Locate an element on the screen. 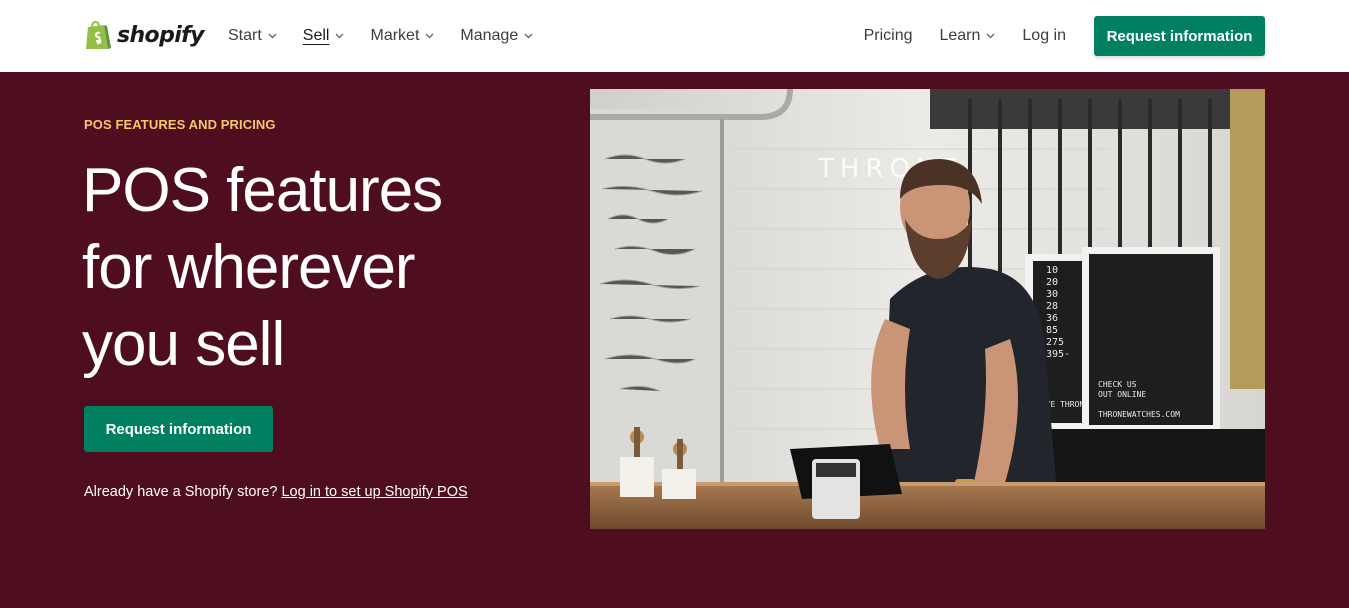 The width and height of the screenshot is (1349, 608). headline-line-2: for wherever is located at coordinates (249, 267).